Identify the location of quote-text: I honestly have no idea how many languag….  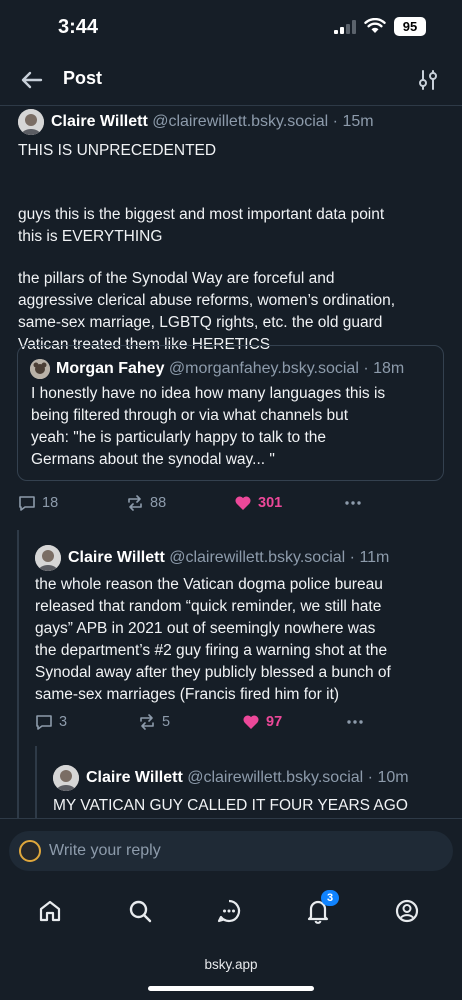
(236, 427).